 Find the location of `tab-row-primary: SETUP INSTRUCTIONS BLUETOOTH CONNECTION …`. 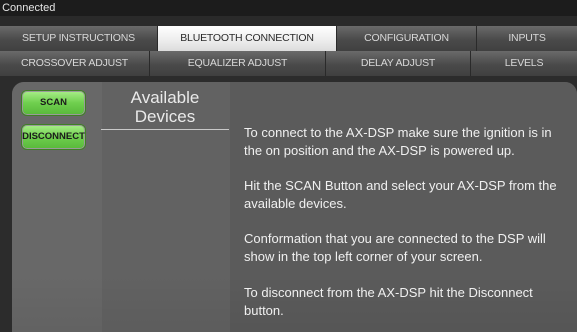

tab-row-primary: SETUP INSTRUCTIONS BLUETOOTH CONNECTION … is located at coordinates (288, 39).